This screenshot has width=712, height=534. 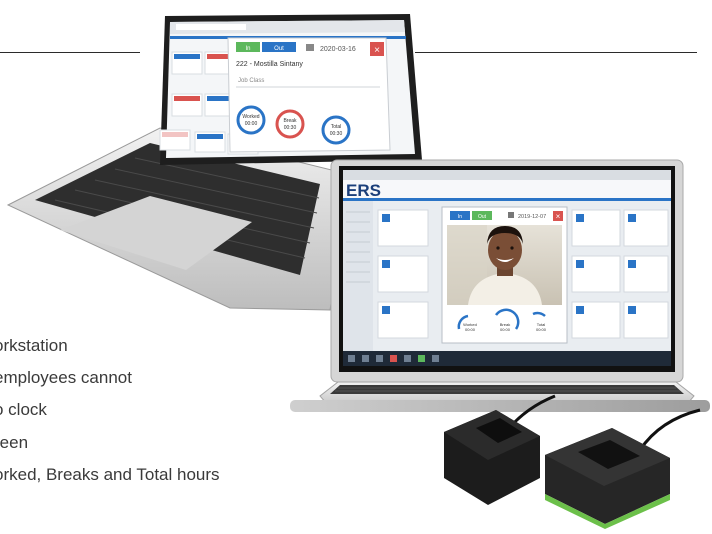 What do you see at coordinates (247, 49) in the screenshot?
I see `laptop-back-in-label: In` at bounding box center [247, 49].